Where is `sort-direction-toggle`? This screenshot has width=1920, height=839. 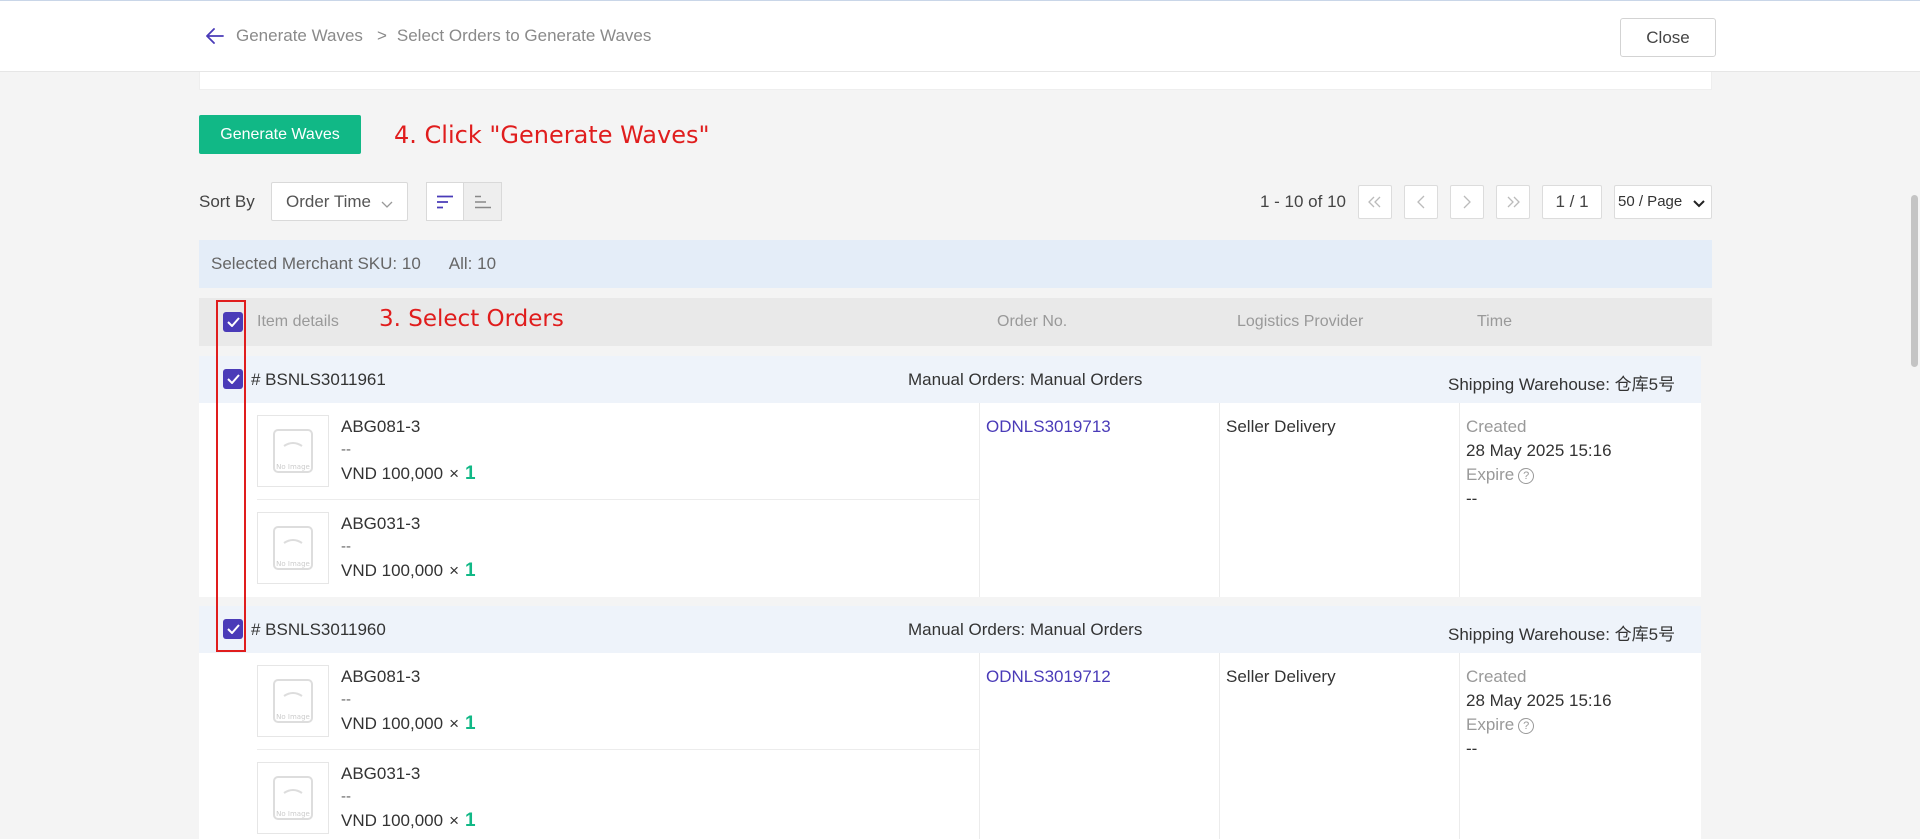 sort-direction-toggle is located at coordinates (464, 201).